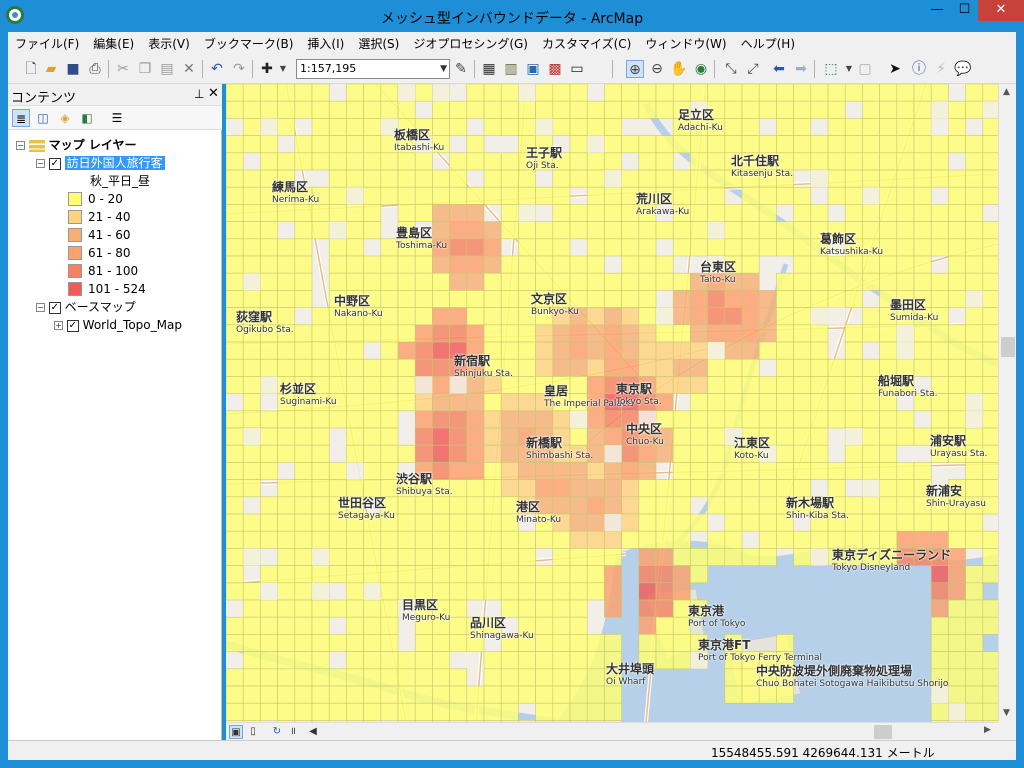  I want to click on select-elements-icon: ➤, so click(895, 69).